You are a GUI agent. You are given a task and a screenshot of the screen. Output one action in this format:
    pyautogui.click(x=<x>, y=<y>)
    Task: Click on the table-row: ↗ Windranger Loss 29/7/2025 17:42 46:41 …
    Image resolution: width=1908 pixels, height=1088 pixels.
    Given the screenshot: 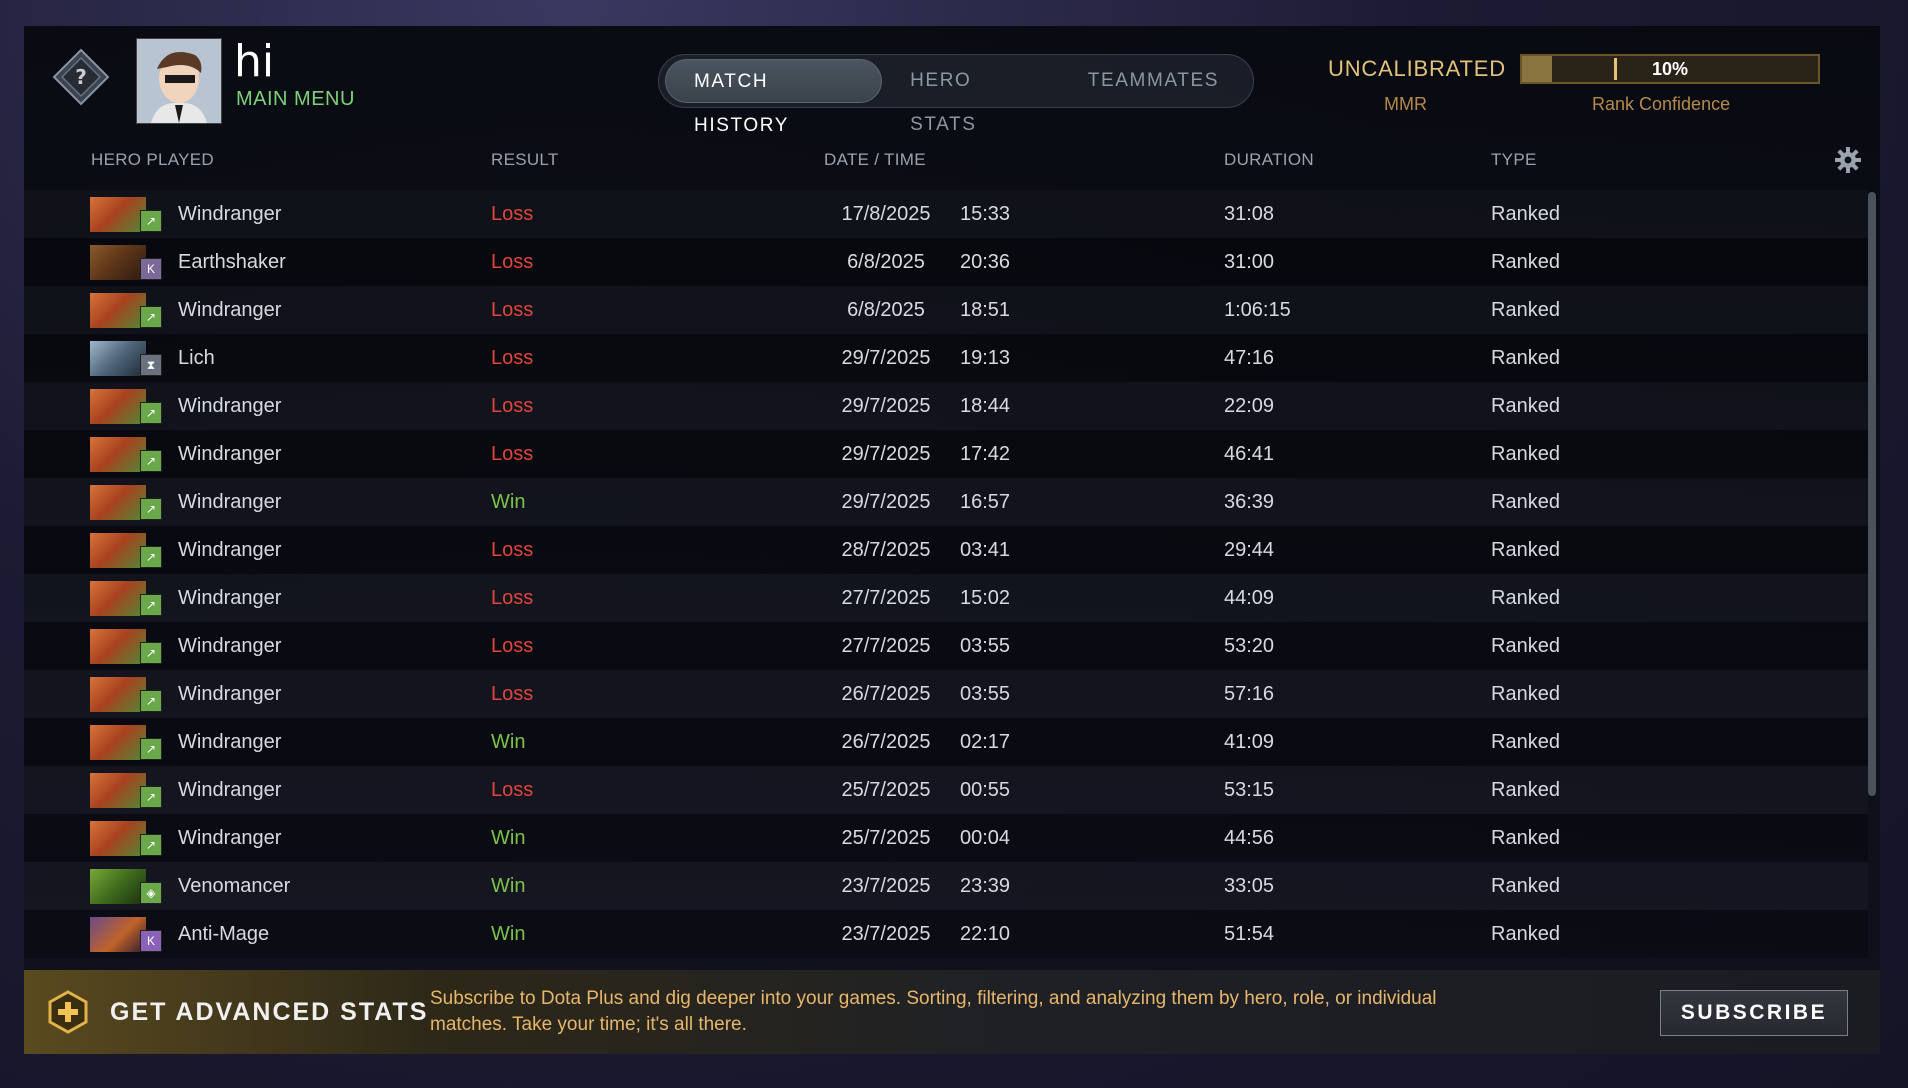 What is the action you would take?
    pyautogui.click(x=946, y=454)
    